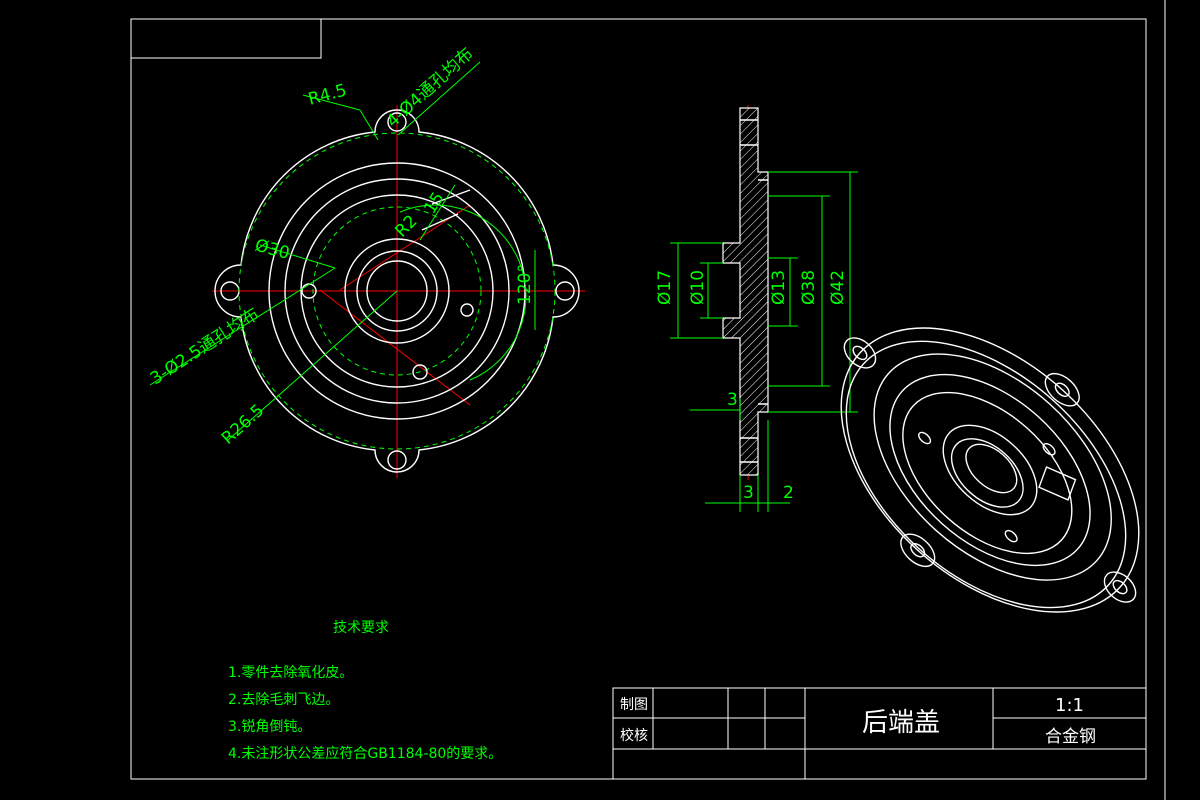  I want to click on title-block: 制图 校核 后端盖 1:1 合金钢, so click(879, 733).